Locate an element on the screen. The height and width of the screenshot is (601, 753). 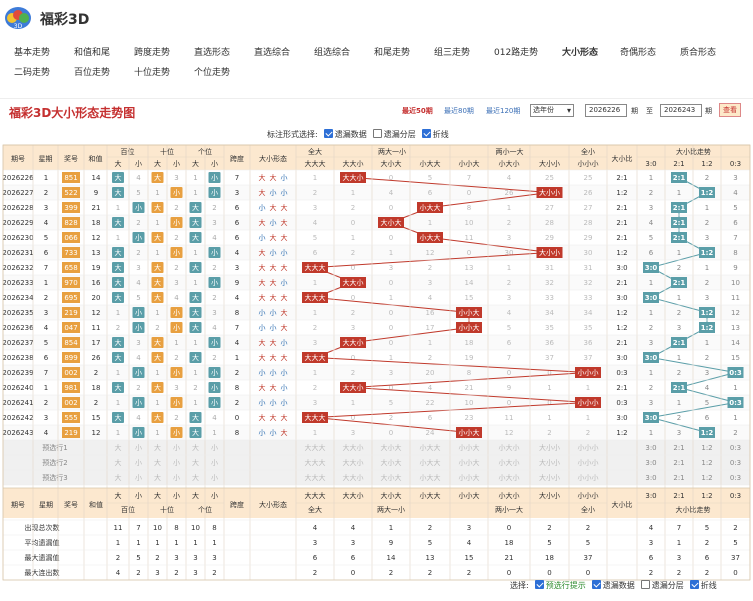
preselect-cell: 2:1 is located at coordinates (678, 448).